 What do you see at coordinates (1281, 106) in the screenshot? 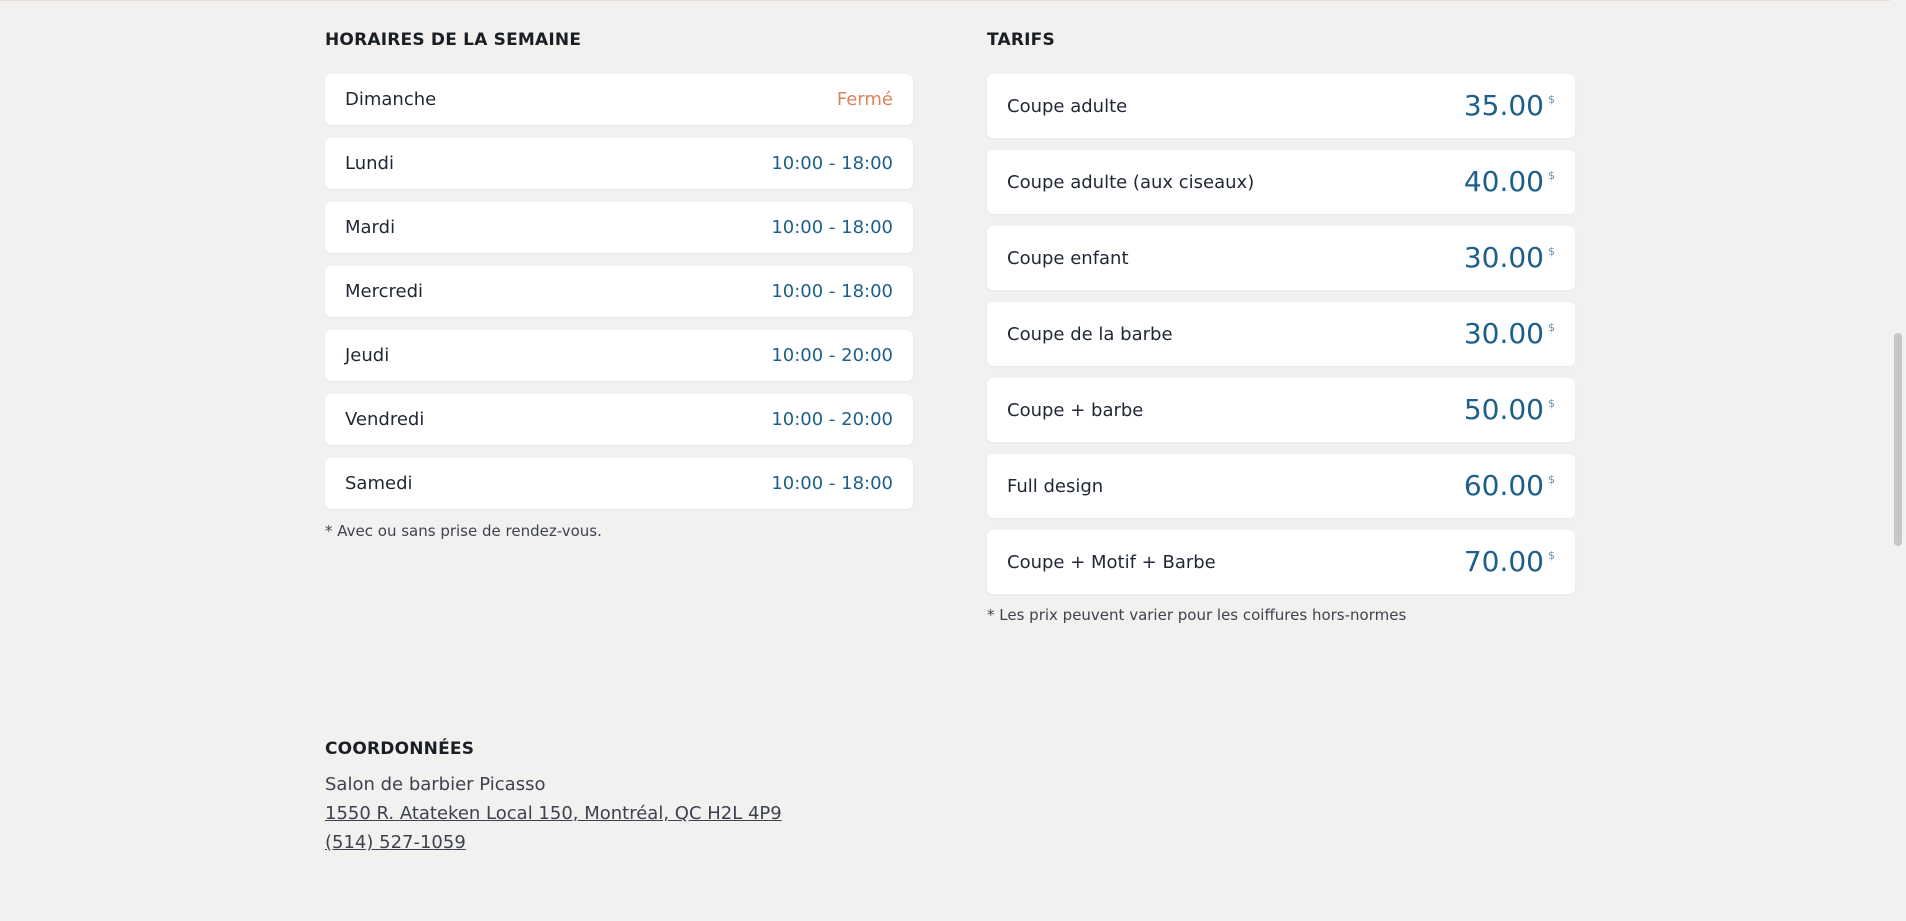
I see `price-row: Coupe adulte 35.00 $` at bounding box center [1281, 106].